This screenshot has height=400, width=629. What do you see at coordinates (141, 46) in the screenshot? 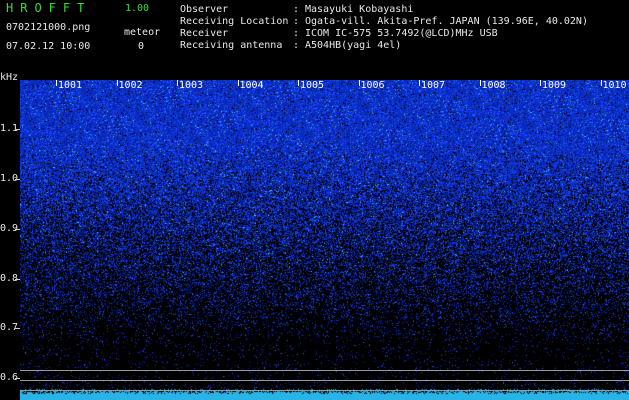
I see `meteor-count: 0` at bounding box center [141, 46].